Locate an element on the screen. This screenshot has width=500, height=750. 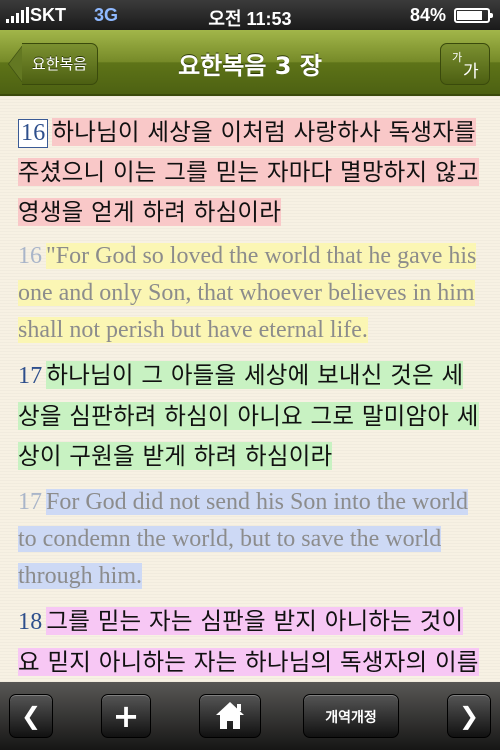
font-size-large-glyph: 가 is located at coordinates (471, 72).